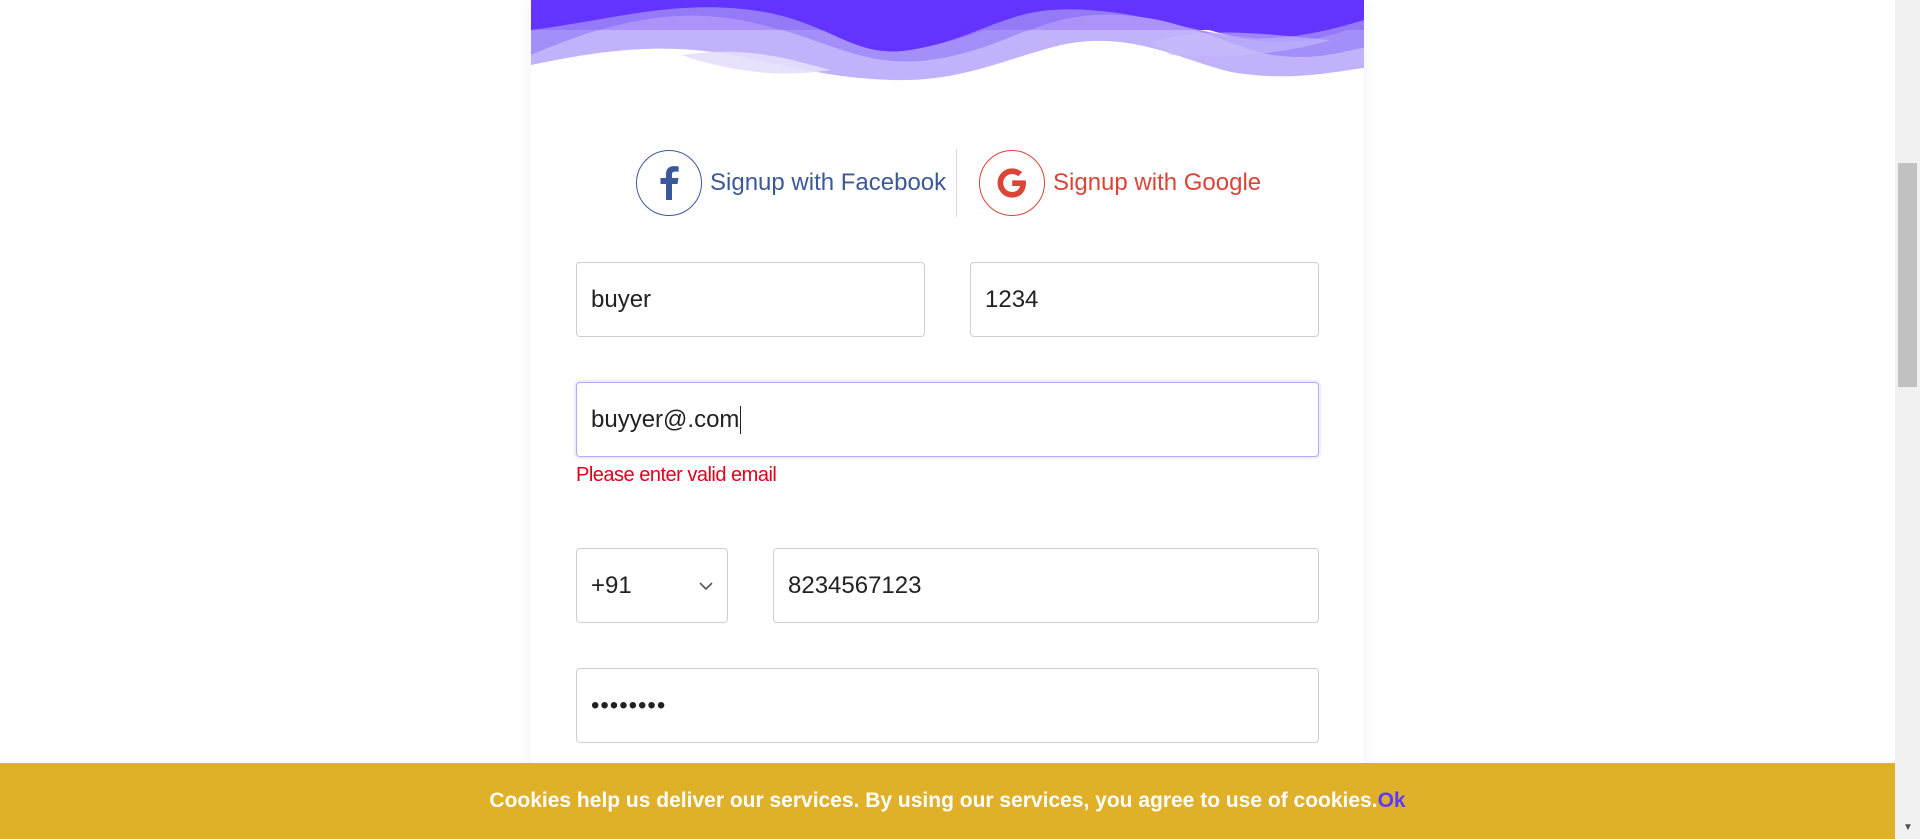 The width and height of the screenshot is (1920, 839). I want to click on signup-google-button: Signup with Google, so click(1120, 183).